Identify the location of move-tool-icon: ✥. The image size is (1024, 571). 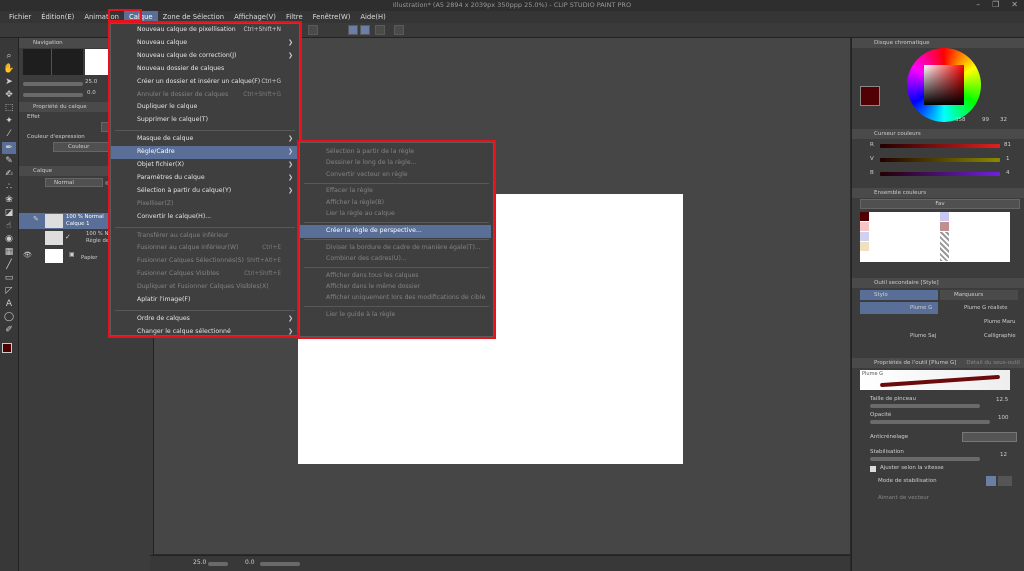
(9, 95).